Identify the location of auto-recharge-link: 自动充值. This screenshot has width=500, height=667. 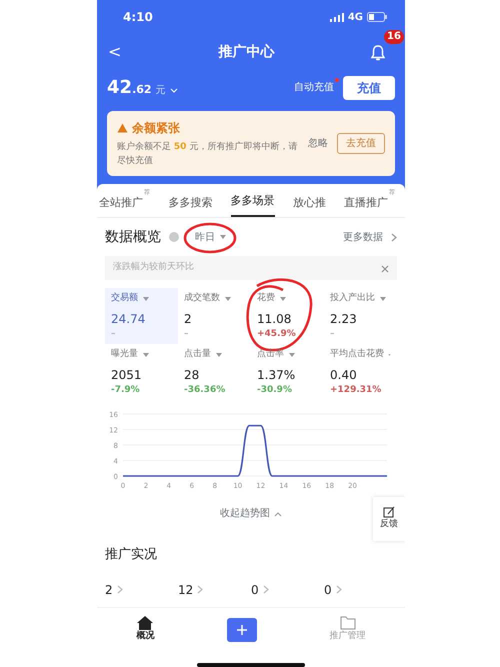
(314, 87).